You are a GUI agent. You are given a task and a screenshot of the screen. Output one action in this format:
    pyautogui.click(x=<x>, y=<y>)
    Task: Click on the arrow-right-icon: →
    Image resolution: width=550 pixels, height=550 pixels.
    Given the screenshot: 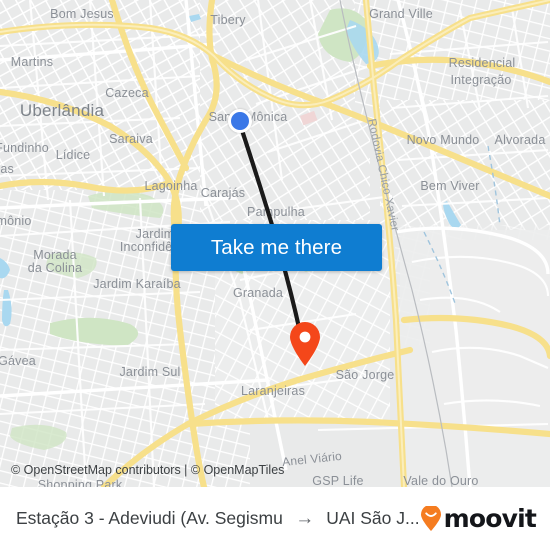 What is the action you would take?
    pyautogui.click(x=305, y=518)
    